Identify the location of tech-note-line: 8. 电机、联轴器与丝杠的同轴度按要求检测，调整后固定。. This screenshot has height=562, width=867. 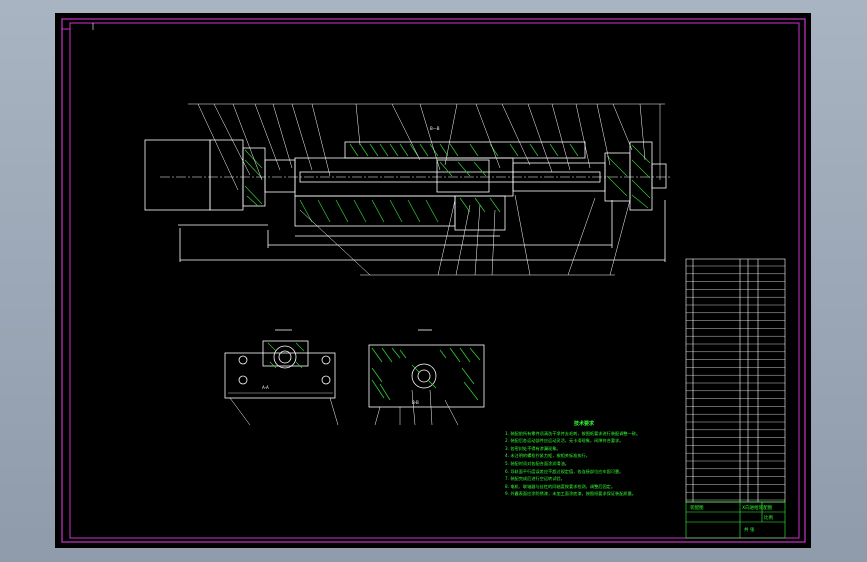
(560, 486).